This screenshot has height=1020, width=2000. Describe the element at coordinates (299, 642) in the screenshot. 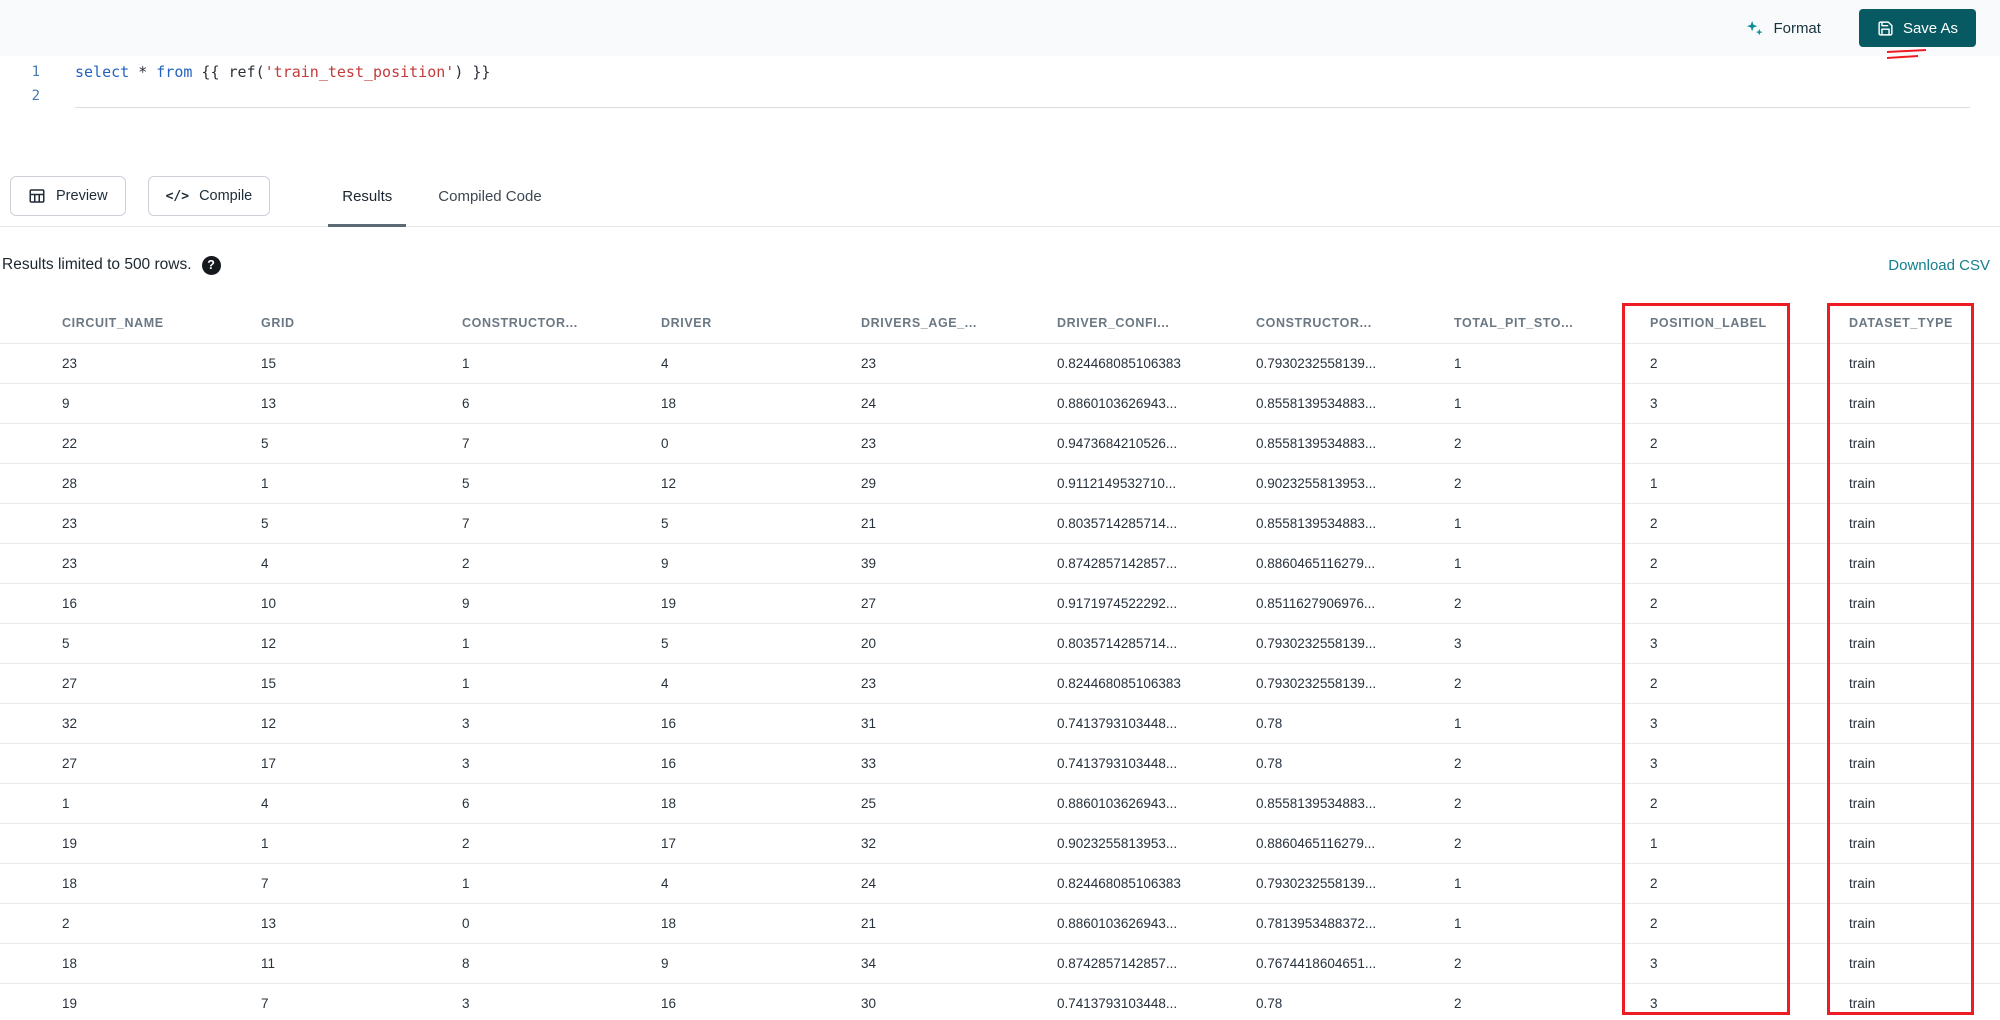

I see `table-cell: 12` at that location.